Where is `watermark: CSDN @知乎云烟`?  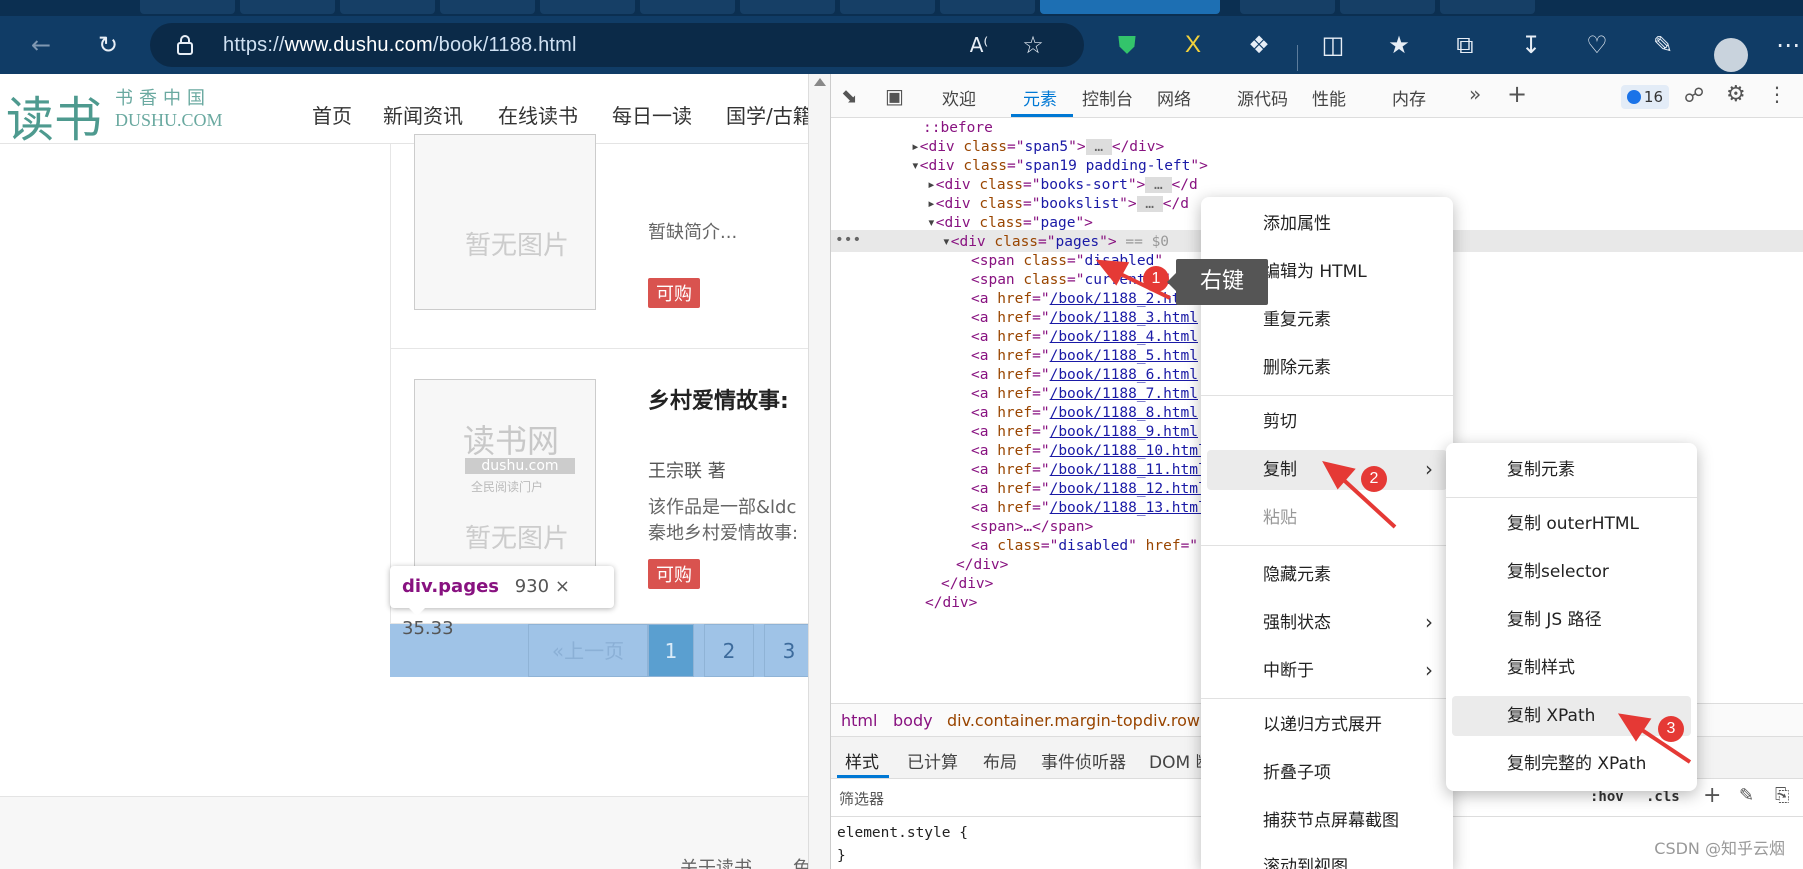 watermark: CSDN @知乎云烟 is located at coordinates (1719, 848).